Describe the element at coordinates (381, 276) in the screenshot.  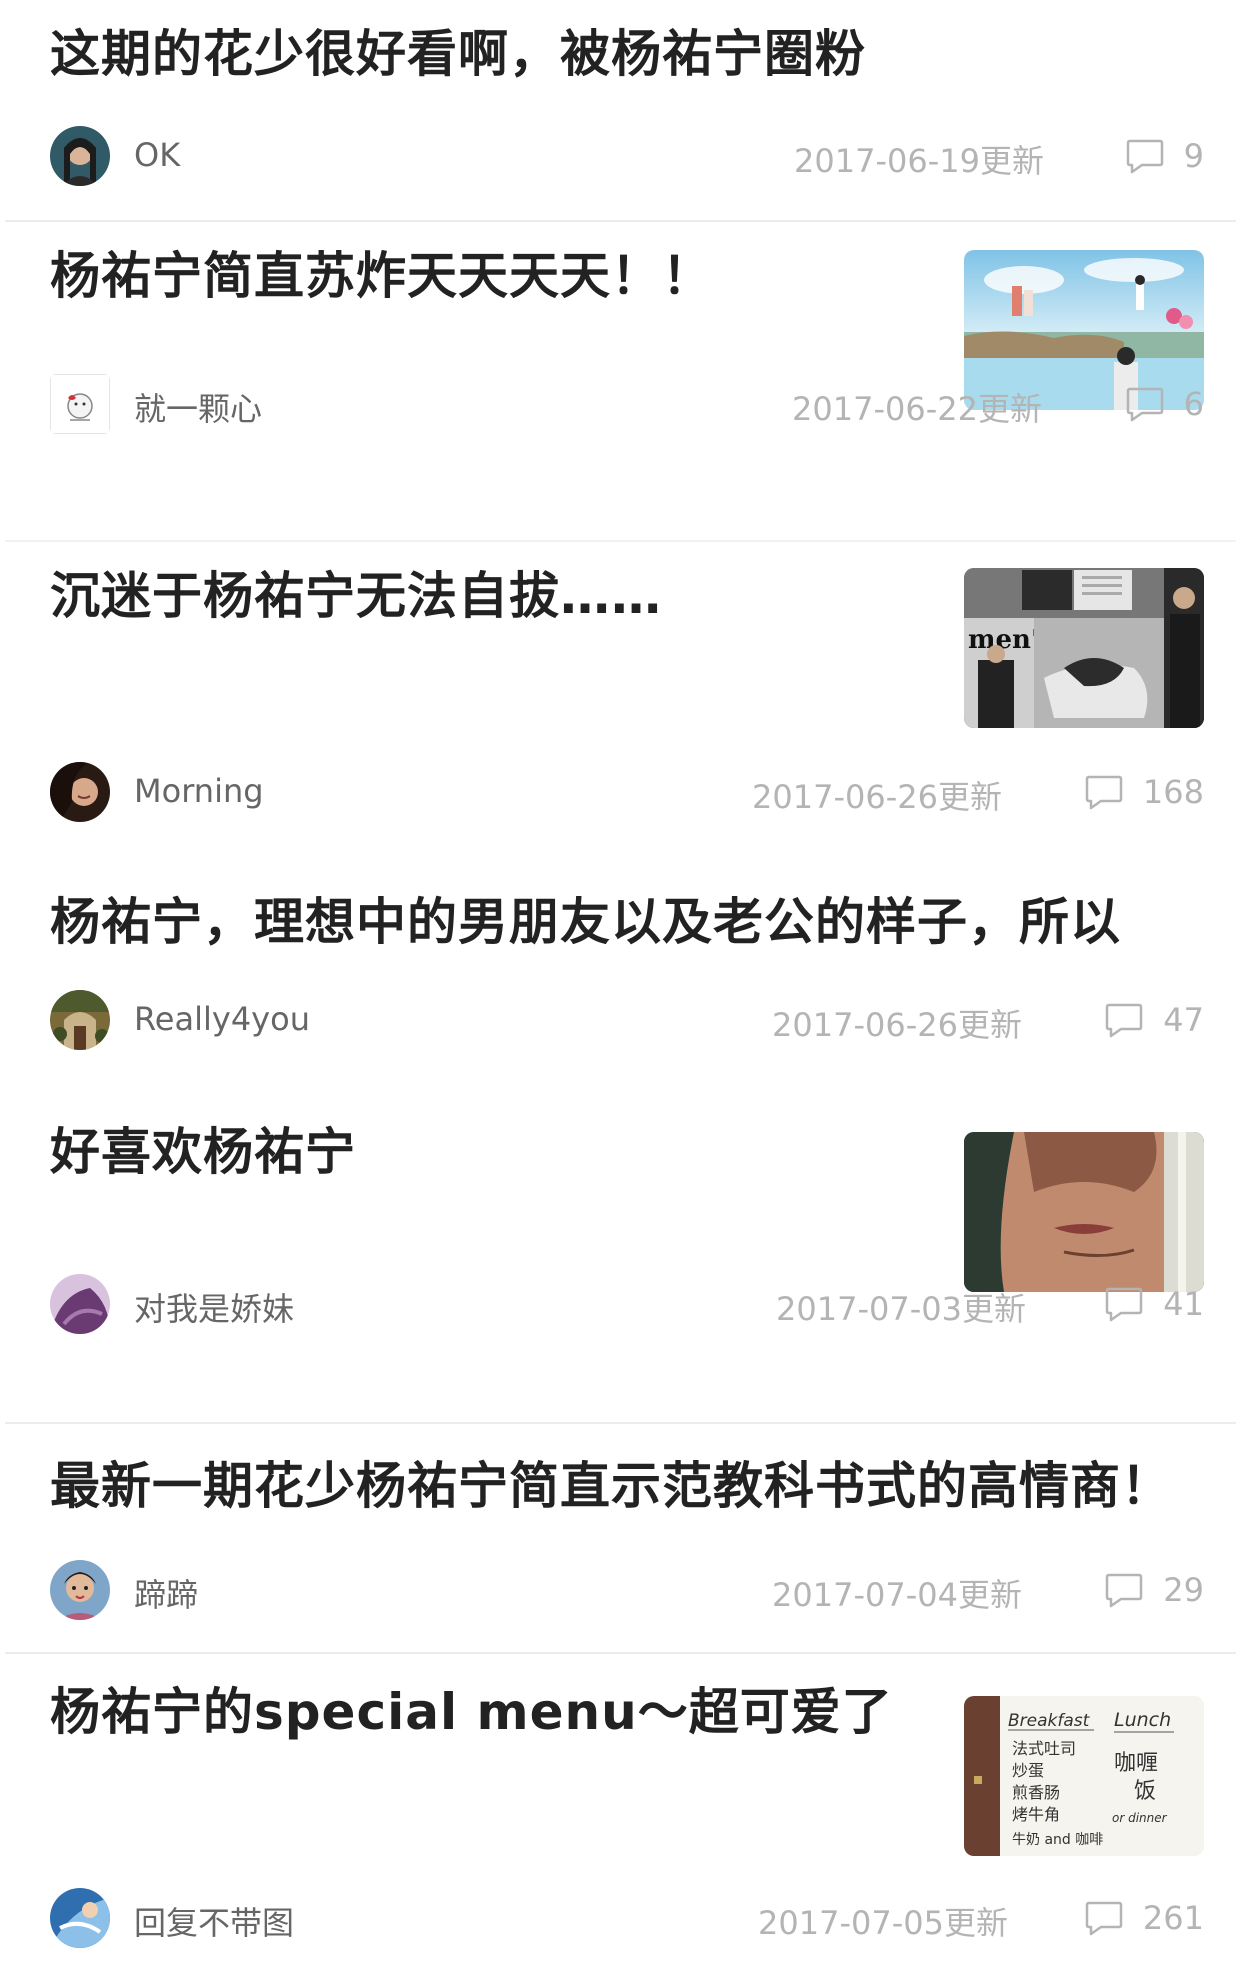
I see `post-title: 杨祐宁简直苏炸天天天天！！` at that location.